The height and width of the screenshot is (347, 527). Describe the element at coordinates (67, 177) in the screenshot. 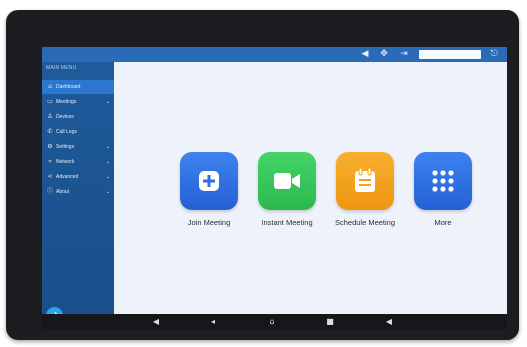

I see `sidebar-item-label: Advanced` at that location.